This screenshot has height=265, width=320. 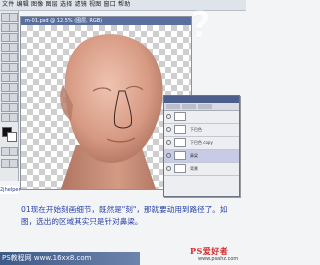 I want to click on layer-row, so click(x=201, y=117).